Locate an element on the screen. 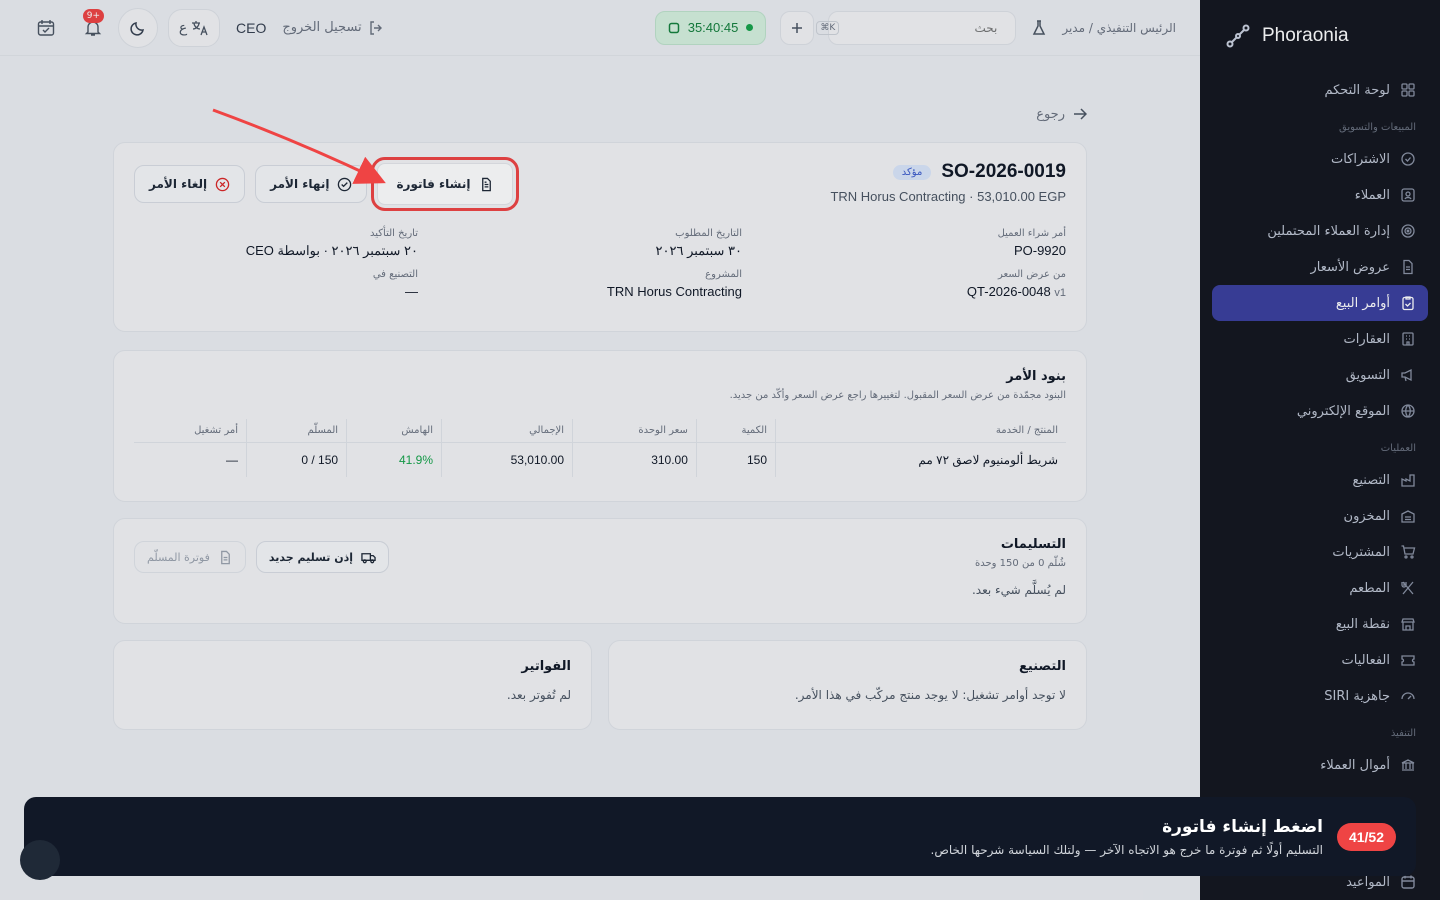  language-label: ع is located at coordinates (183, 27).